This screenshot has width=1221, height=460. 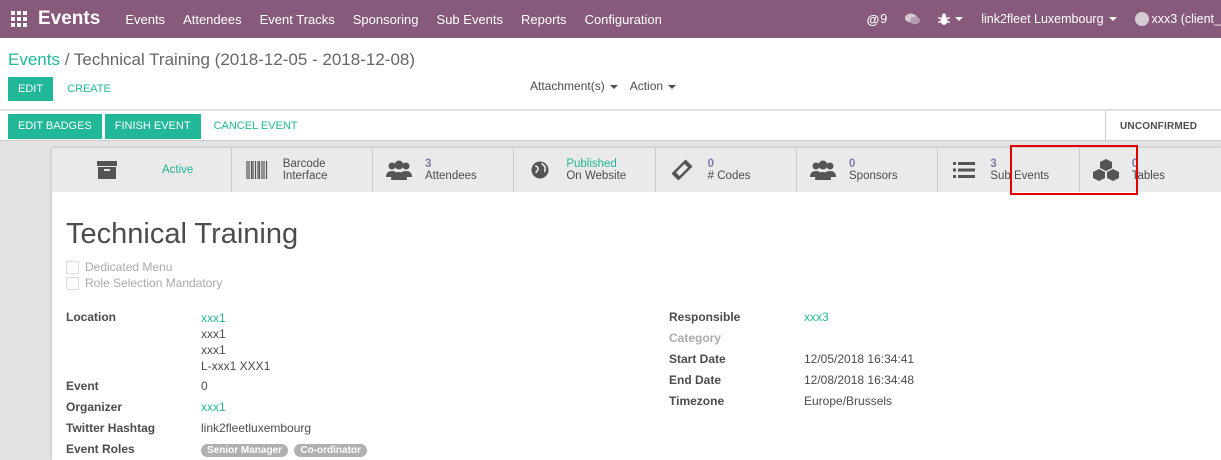 I want to click on active-label: Active, so click(x=178, y=170).